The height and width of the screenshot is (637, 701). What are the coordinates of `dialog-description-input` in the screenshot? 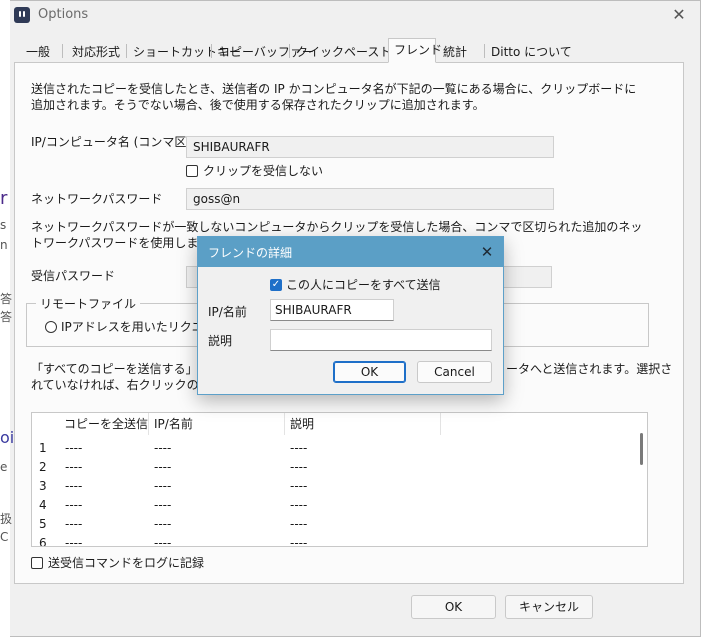 It's located at (381, 340).